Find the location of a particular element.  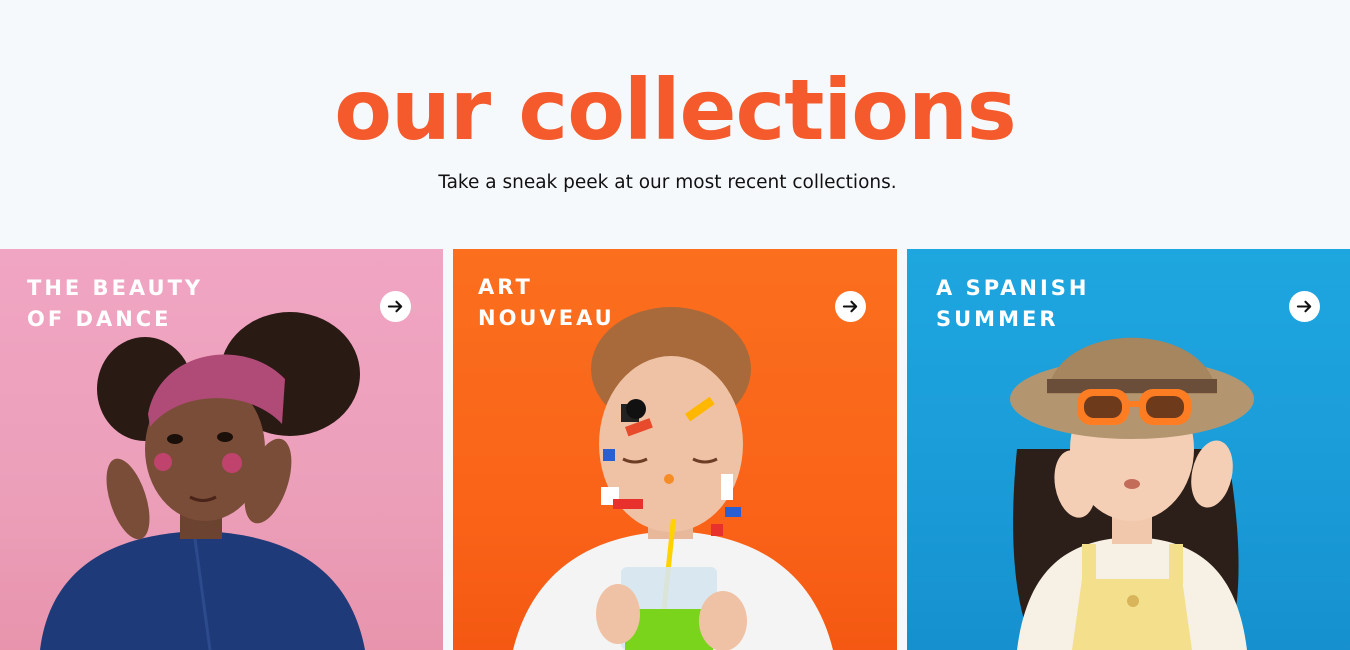

card-title-line: SUMMER is located at coordinates (997, 319).